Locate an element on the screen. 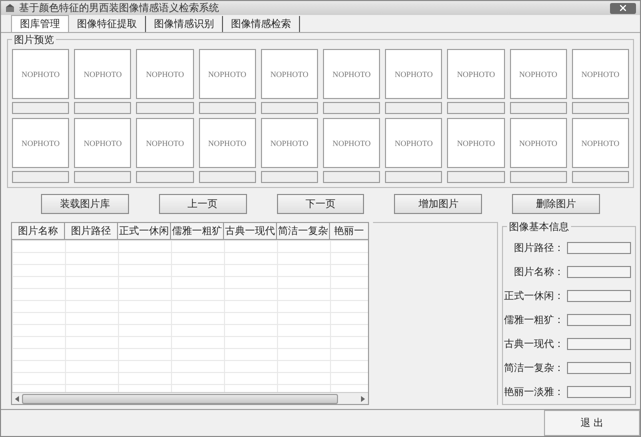 This screenshot has width=641, height=437. field-label: 图片名称： is located at coordinates (539, 272).